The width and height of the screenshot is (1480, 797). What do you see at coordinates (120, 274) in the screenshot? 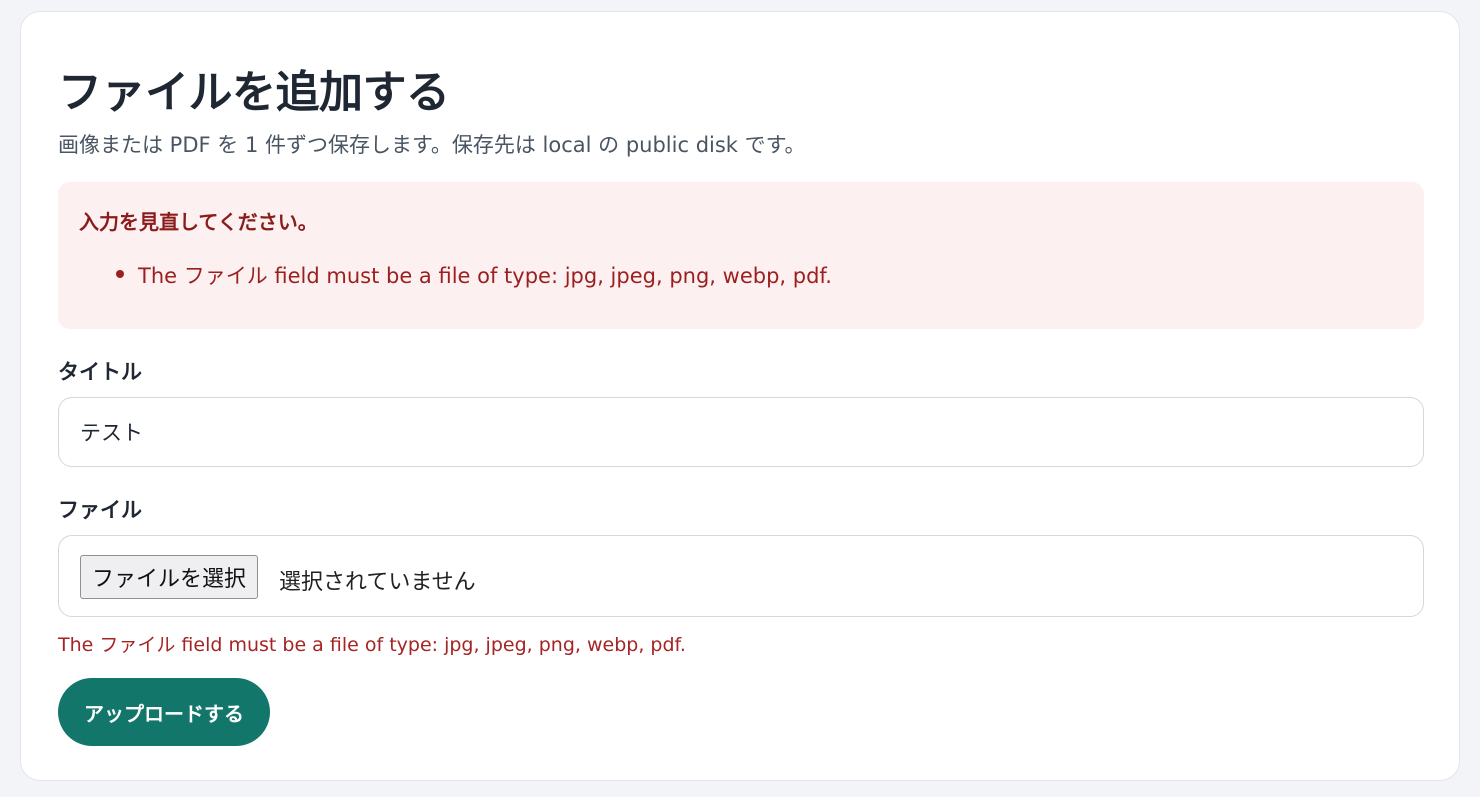
I see `bullet-icon` at bounding box center [120, 274].